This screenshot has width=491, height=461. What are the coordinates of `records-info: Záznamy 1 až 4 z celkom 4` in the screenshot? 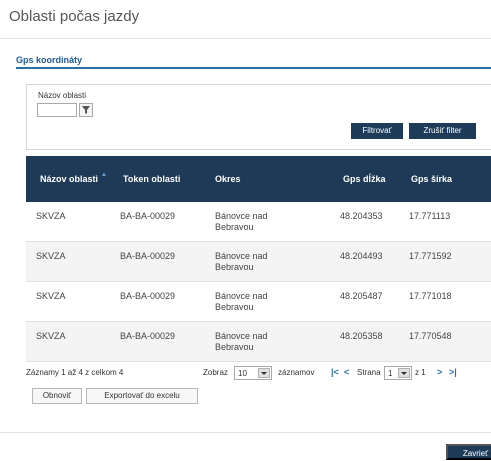 It's located at (75, 372).